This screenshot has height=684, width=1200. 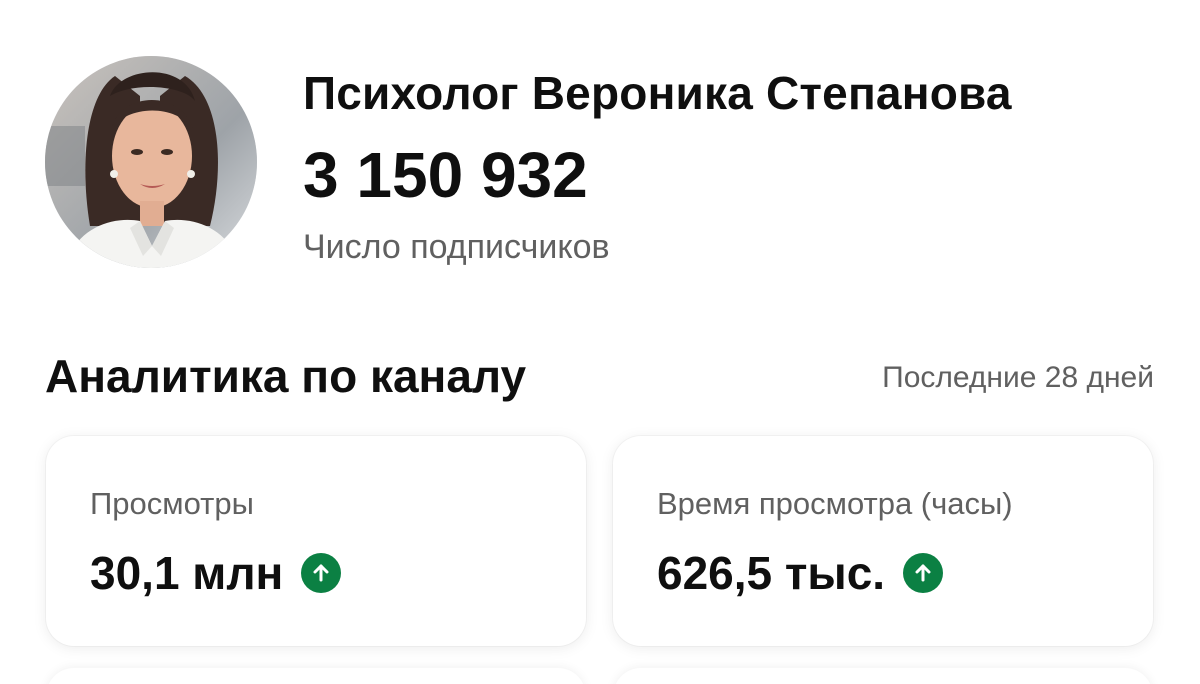 I want to click on card-value: 30,1 млн, so click(x=187, y=573).